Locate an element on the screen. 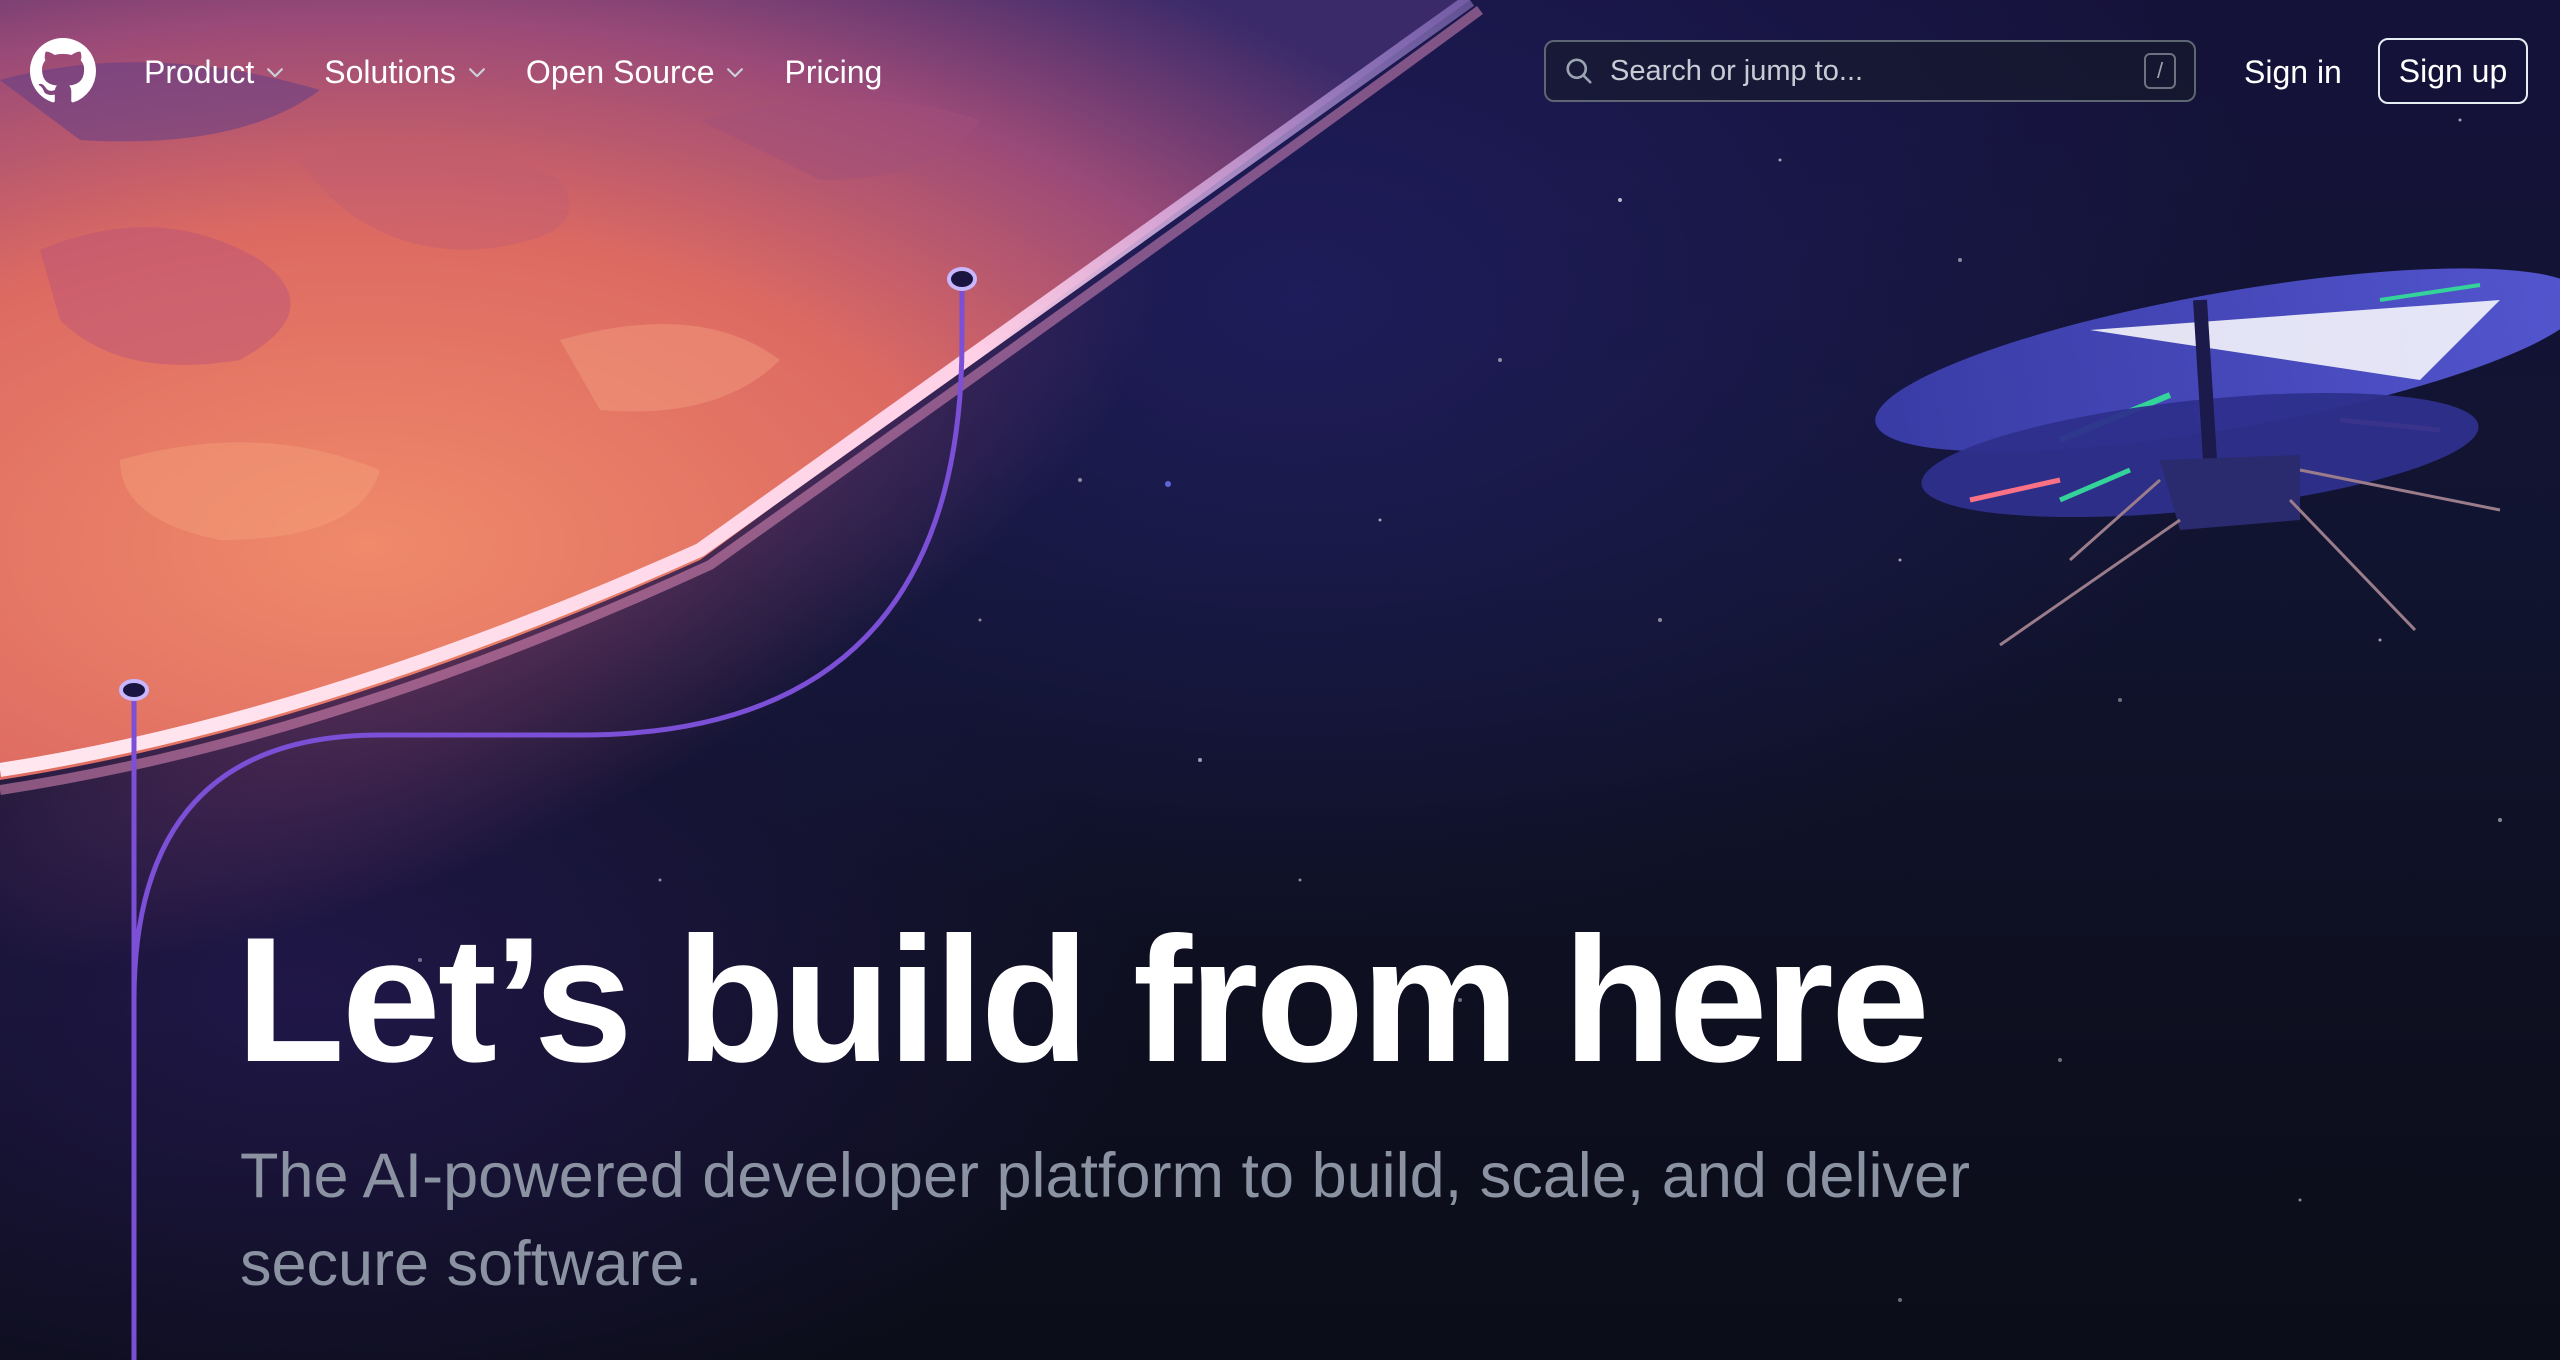 The width and height of the screenshot is (2560, 1360). github-logo is located at coordinates (63, 71).